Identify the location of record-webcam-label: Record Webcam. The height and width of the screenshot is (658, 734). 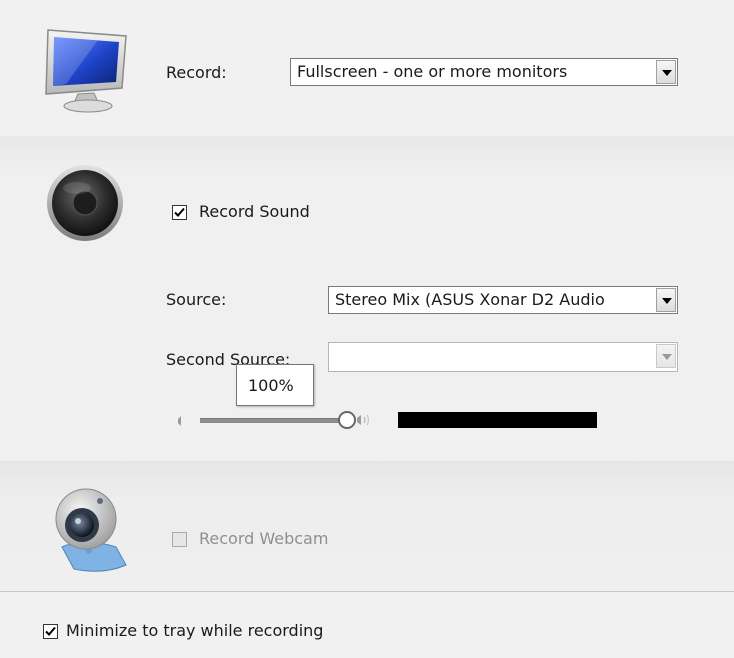
(264, 538).